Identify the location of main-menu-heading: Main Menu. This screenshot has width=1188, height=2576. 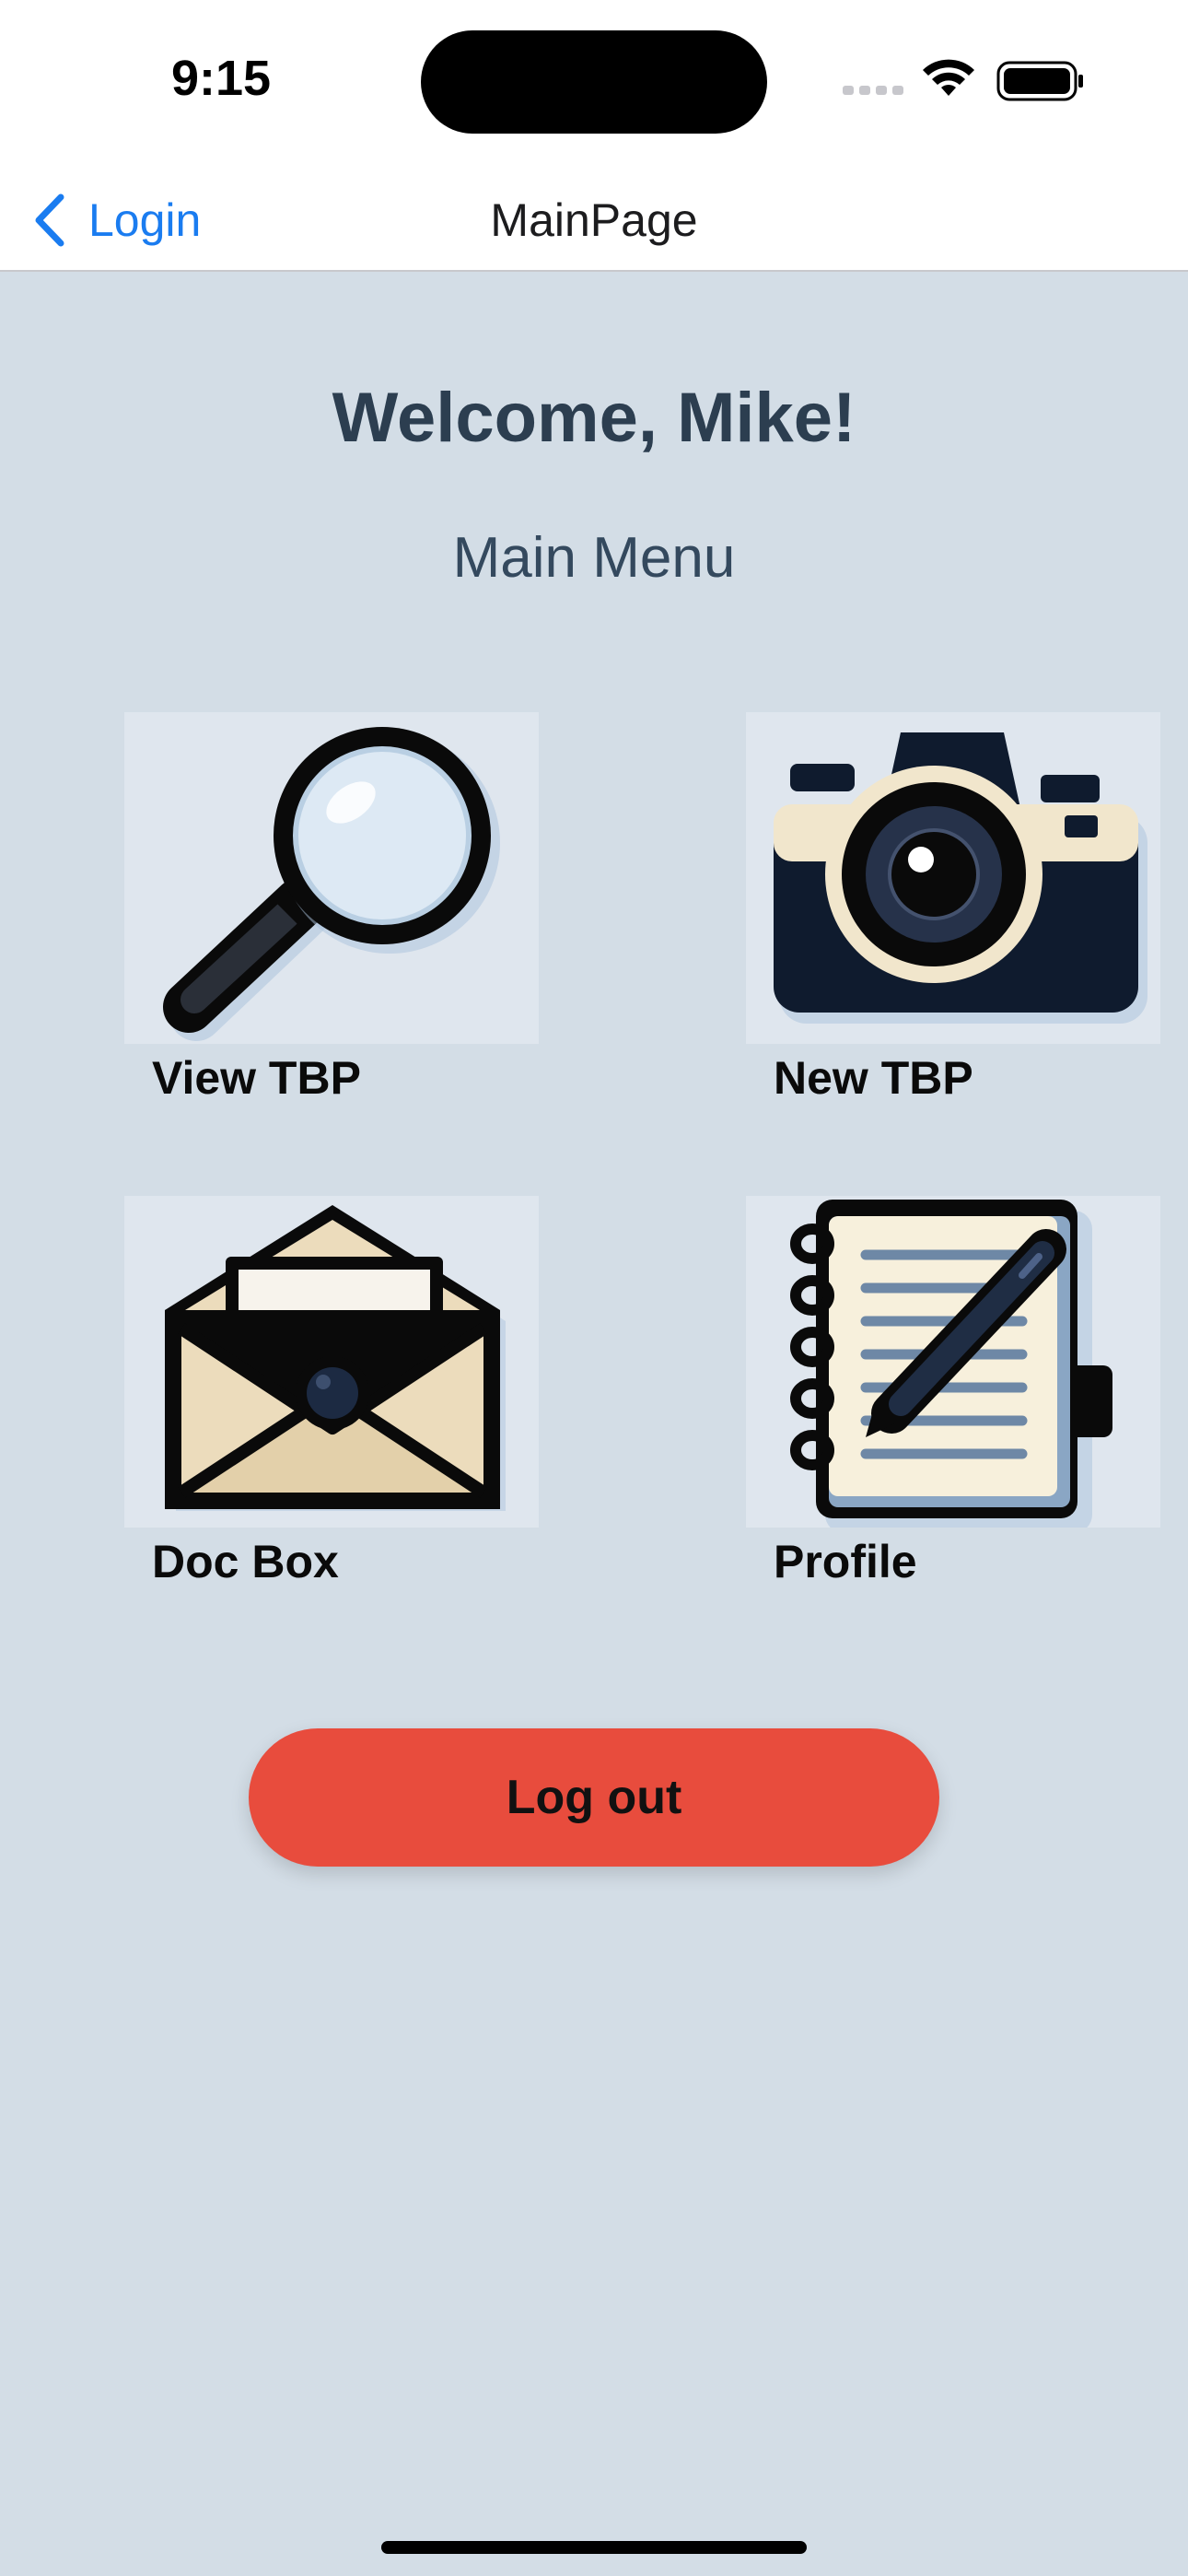
(594, 558).